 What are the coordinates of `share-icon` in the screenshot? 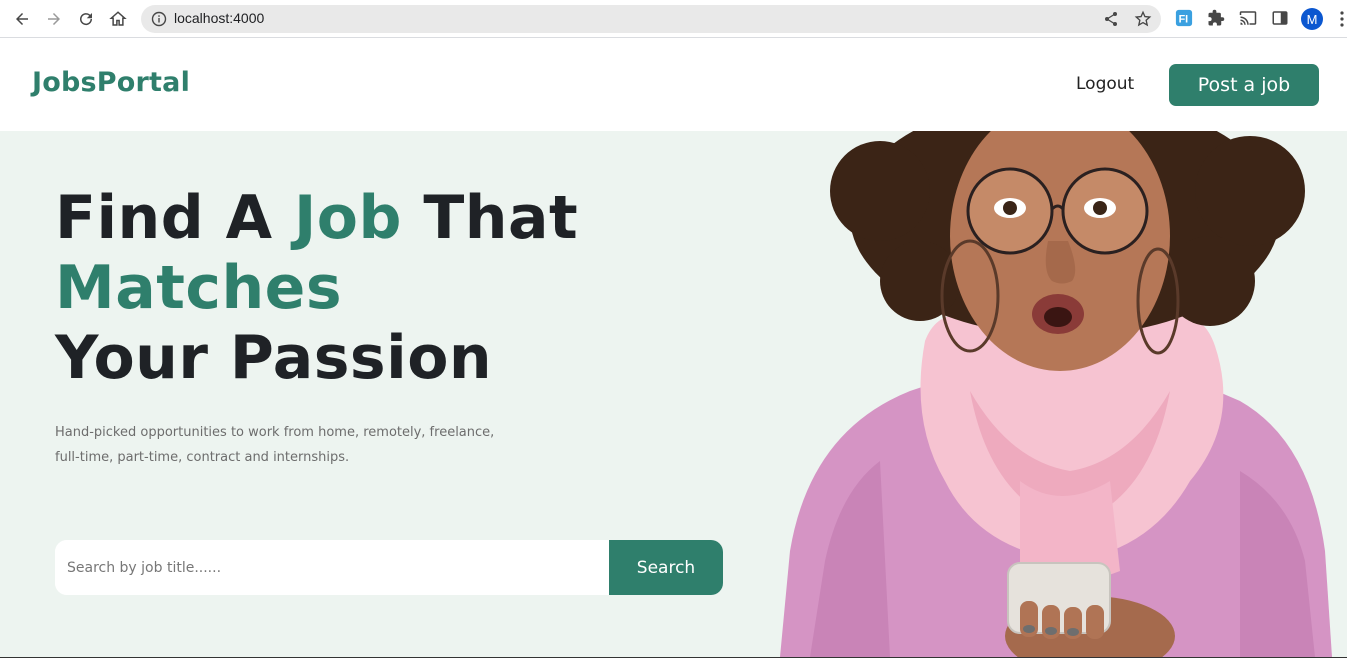 It's located at (1111, 19).